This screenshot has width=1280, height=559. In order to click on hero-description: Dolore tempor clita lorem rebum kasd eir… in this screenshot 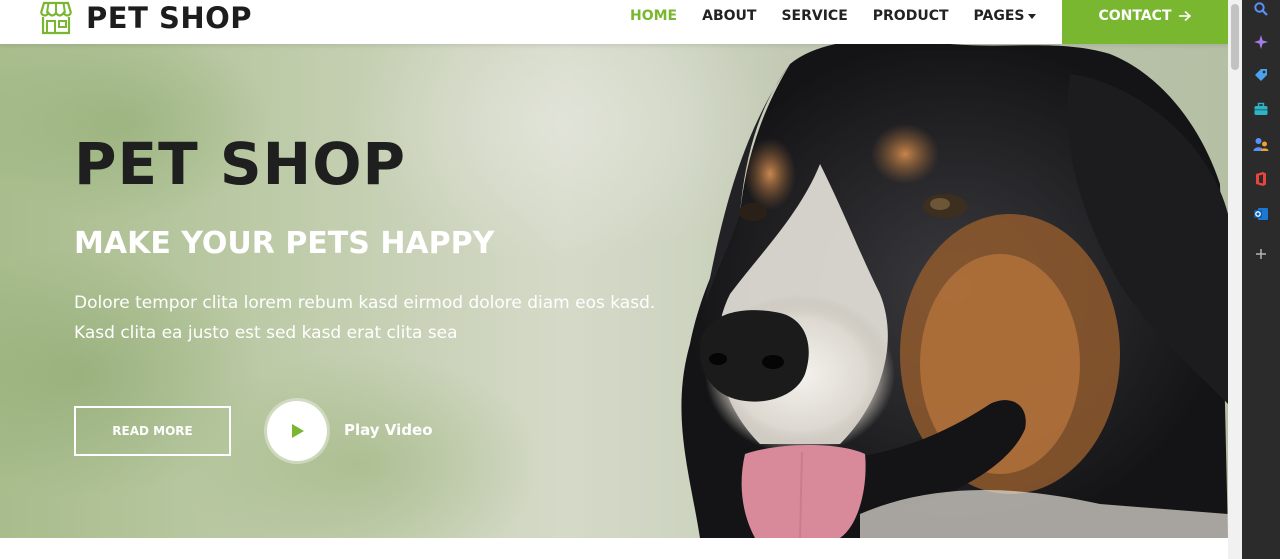, I will do `click(424, 318)`.